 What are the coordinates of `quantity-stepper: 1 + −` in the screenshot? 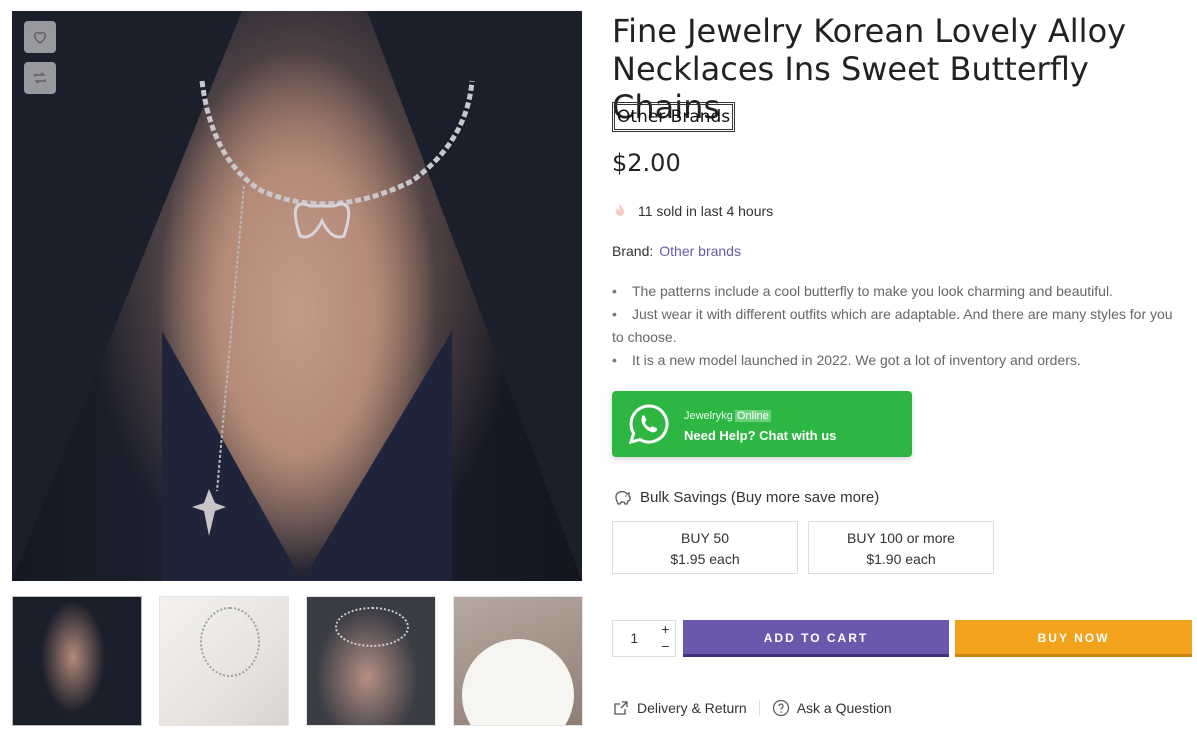 It's located at (644, 638).